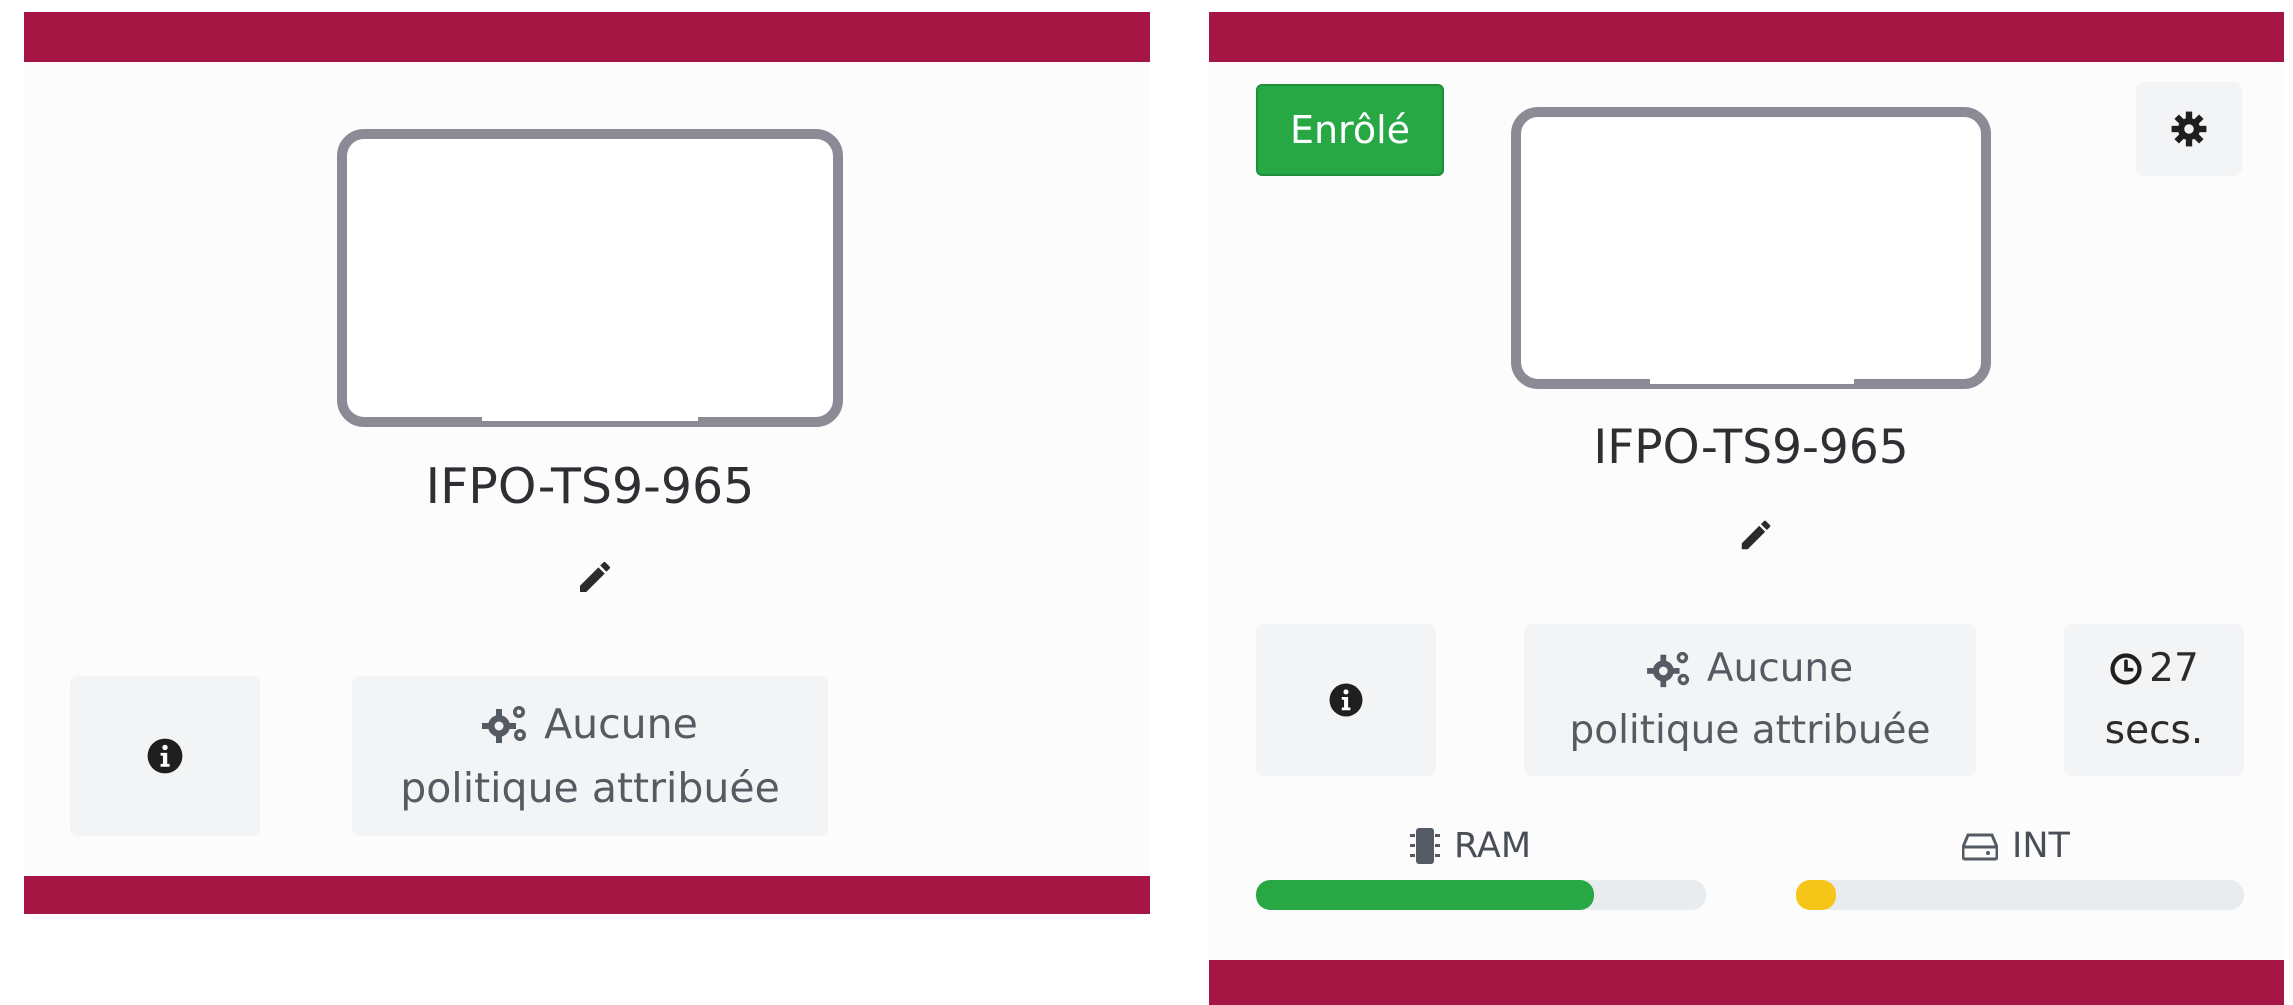  I want to click on storage-label: INT, so click(2016, 846).